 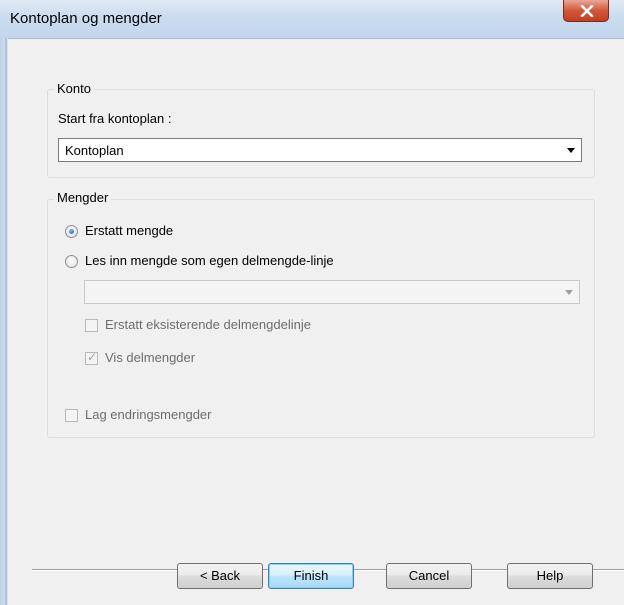 What do you see at coordinates (115, 118) in the screenshot?
I see `start-kontoplan-label: Start fra kontoplan :` at bounding box center [115, 118].